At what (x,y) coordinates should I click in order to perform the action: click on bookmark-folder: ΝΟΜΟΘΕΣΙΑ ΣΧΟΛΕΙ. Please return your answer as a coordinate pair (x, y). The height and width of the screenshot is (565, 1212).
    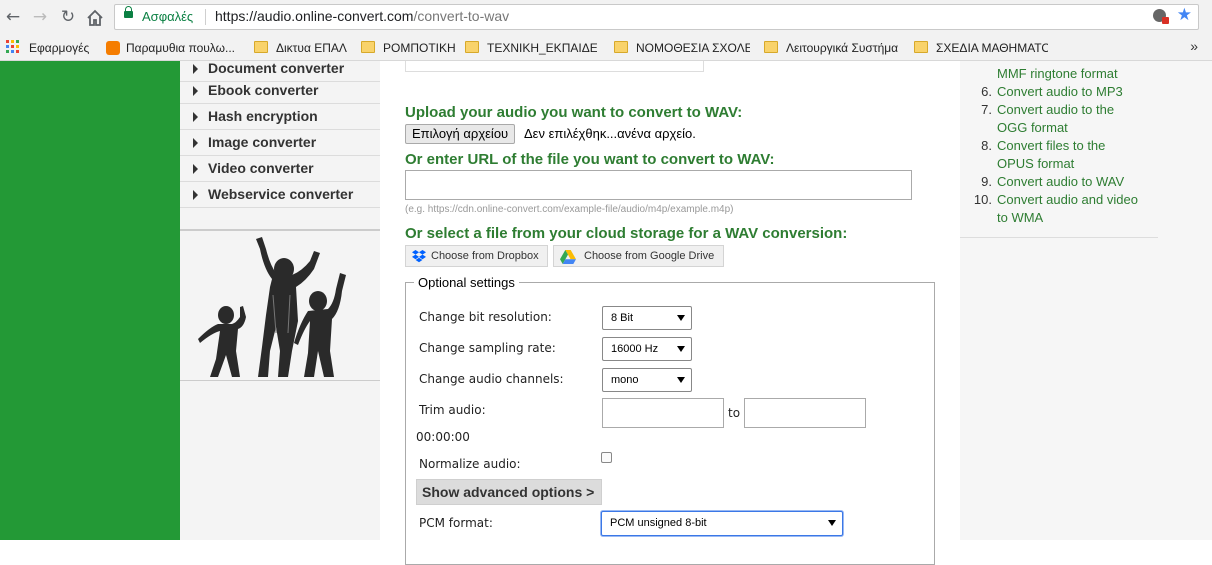
    Looking at the image, I should click on (682, 48).